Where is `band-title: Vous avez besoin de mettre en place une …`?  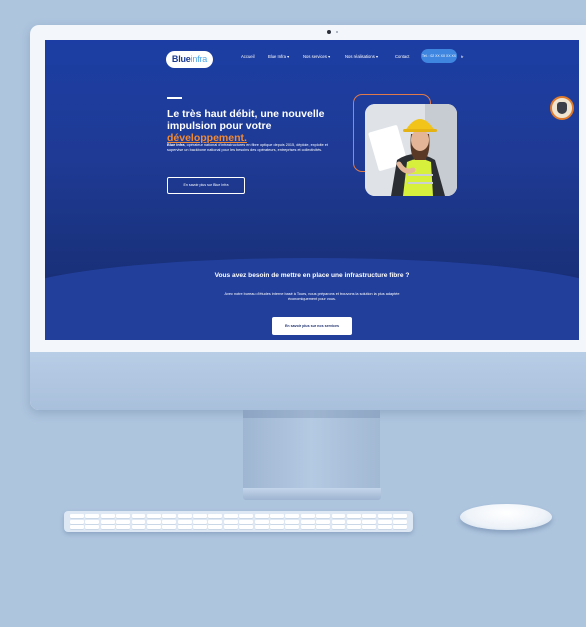
band-title: Vous avez besoin de mettre en place une … is located at coordinates (312, 275).